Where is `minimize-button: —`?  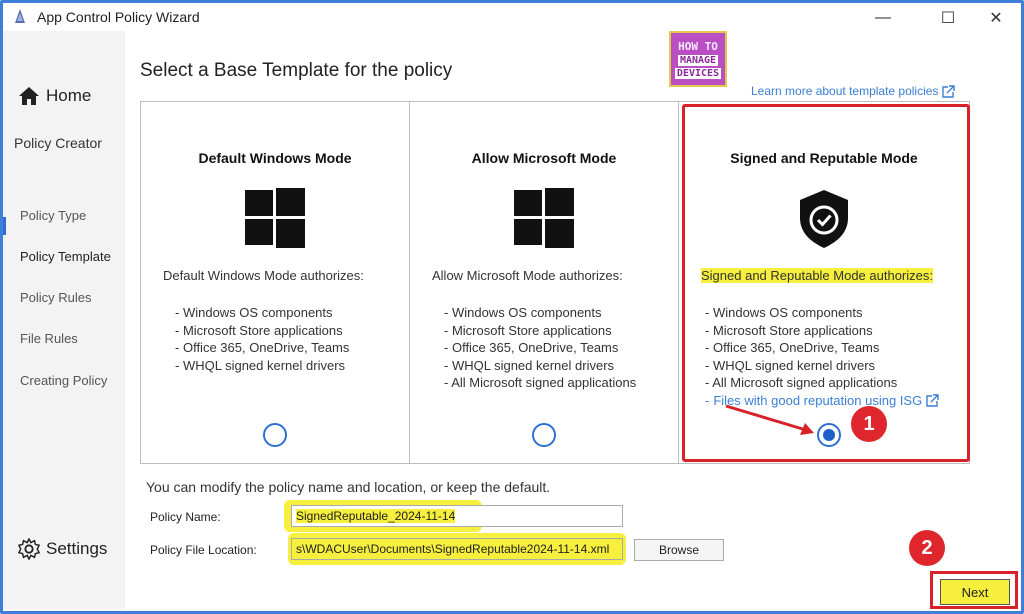
minimize-button: — is located at coordinates (883, 18).